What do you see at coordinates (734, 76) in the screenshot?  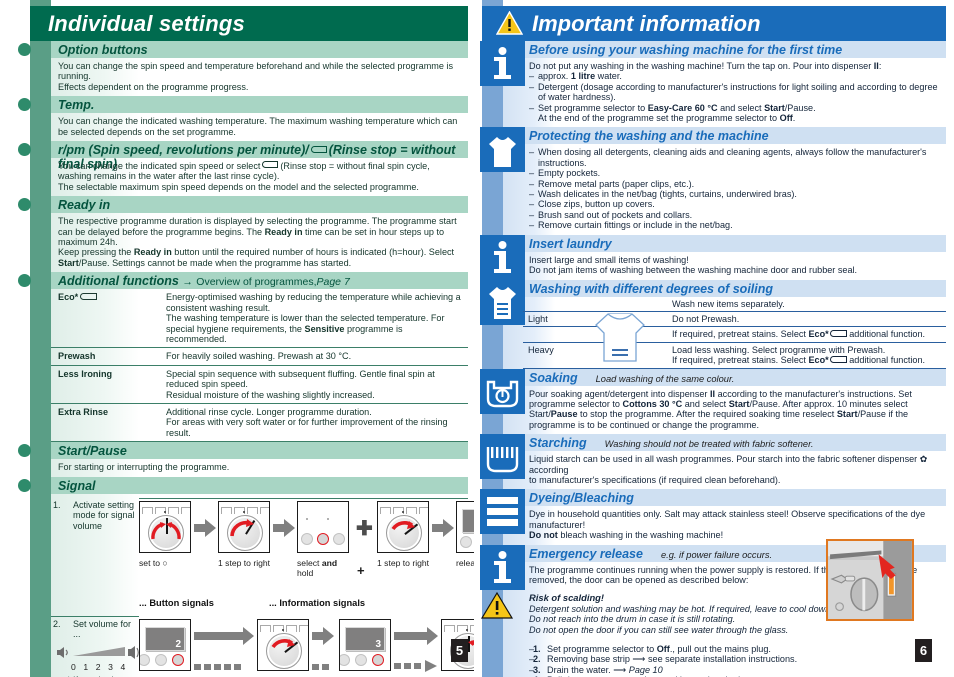 I see `list-item: approx. 1 litre water.` at bounding box center [734, 76].